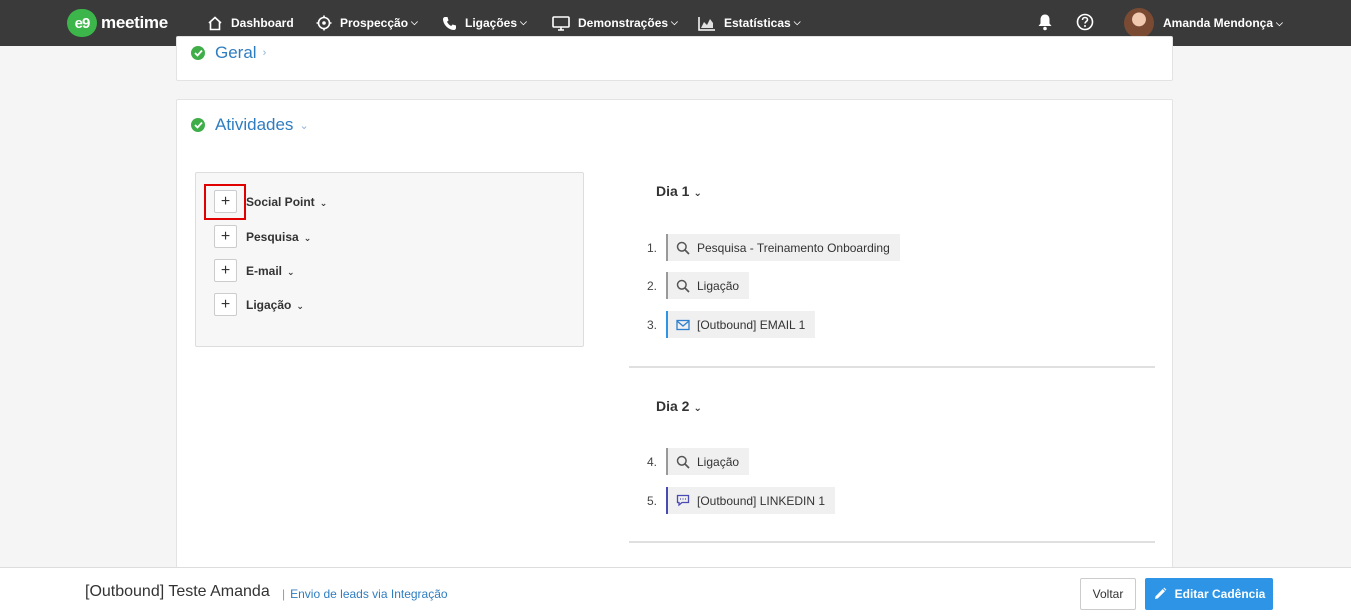 The height and width of the screenshot is (616, 1351). I want to click on cadence-subtitle: | Envio de leads via Integração, so click(365, 594).